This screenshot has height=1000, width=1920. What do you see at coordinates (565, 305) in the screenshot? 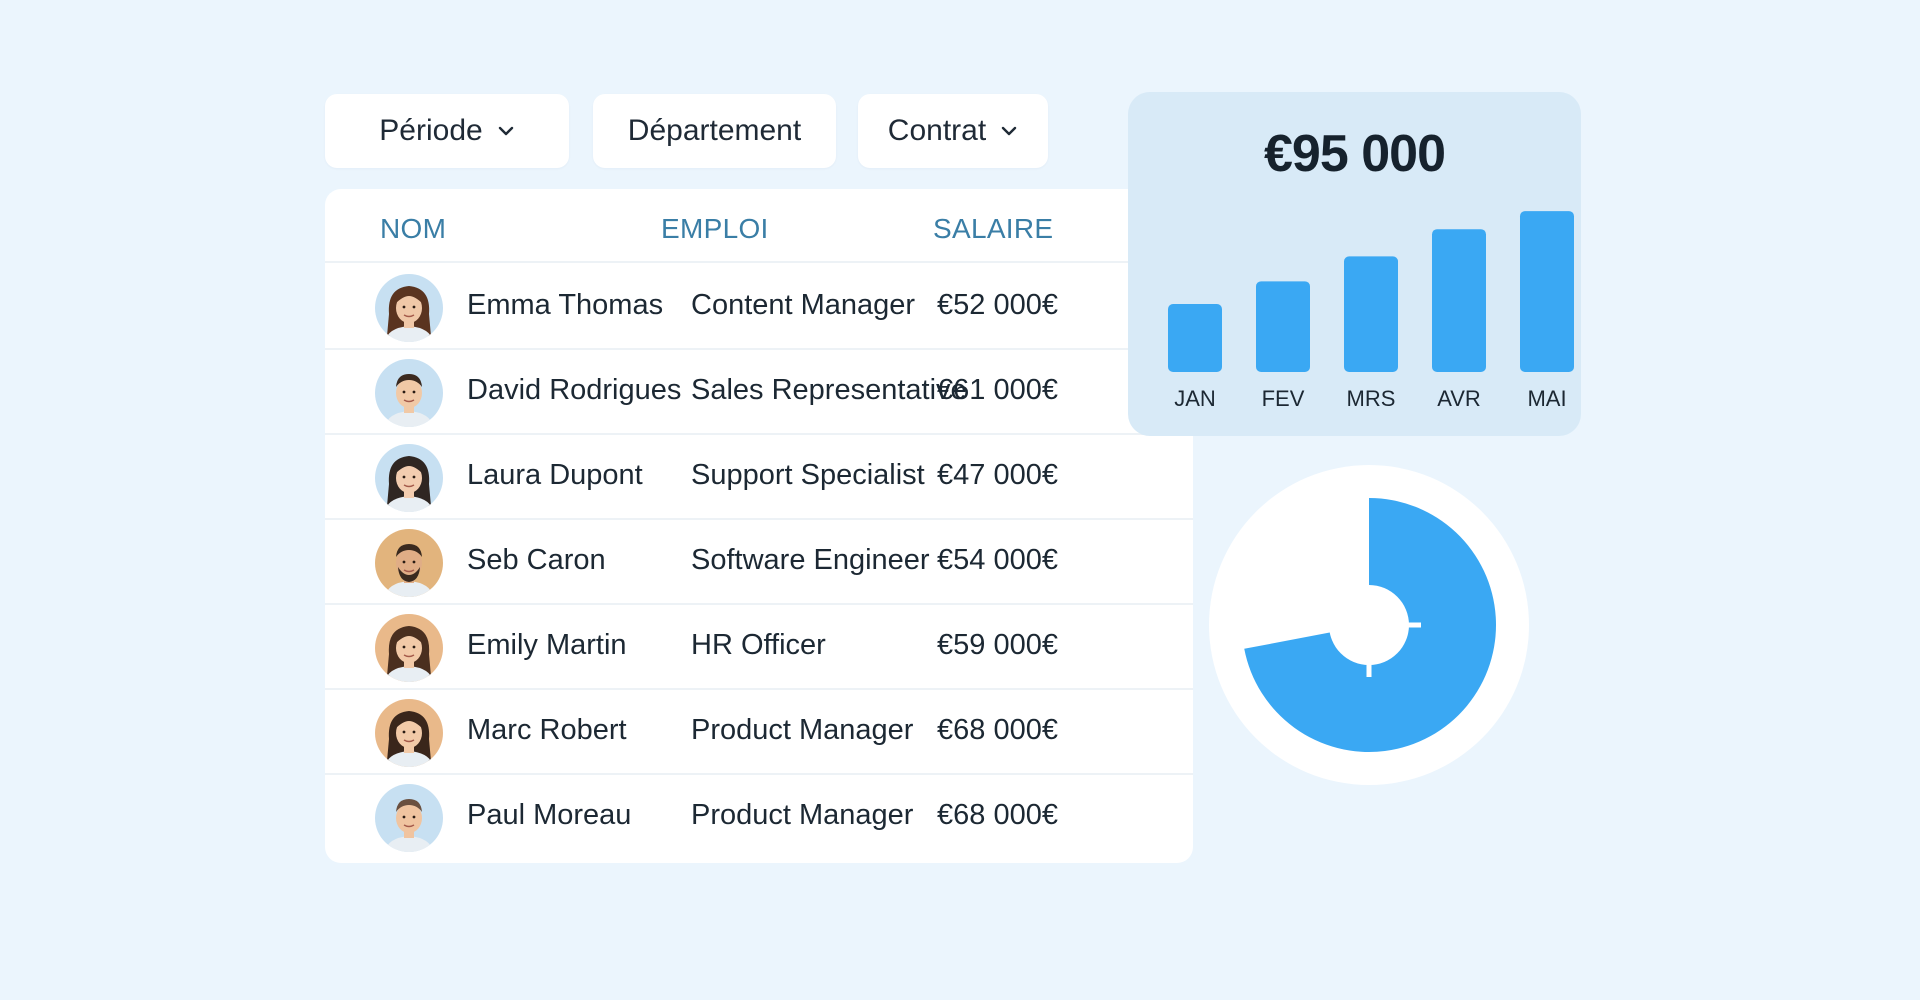
I see `employee-name: Emma Thomas` at bounding box center [565, 305].